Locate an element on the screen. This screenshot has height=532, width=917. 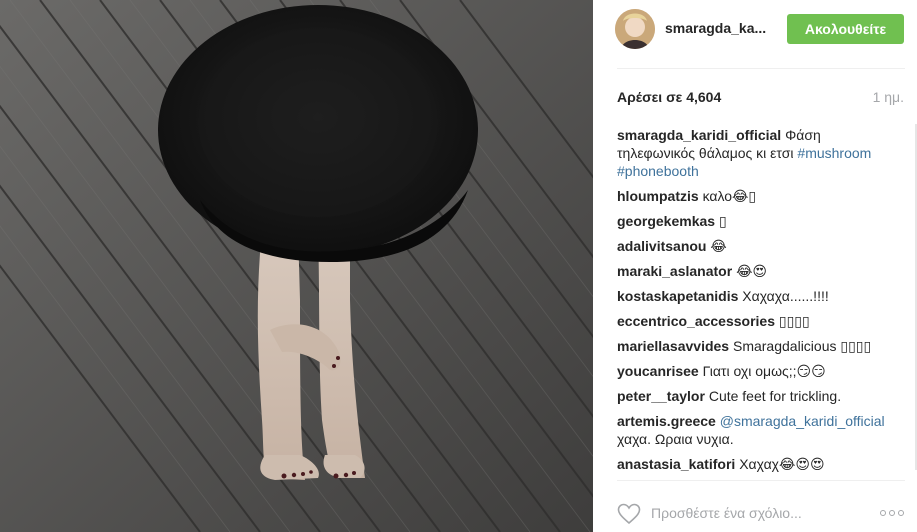
comment-item: youcanrisee Γιατι οχι ομως;;😏😏 is located at coordinates (752, 371).